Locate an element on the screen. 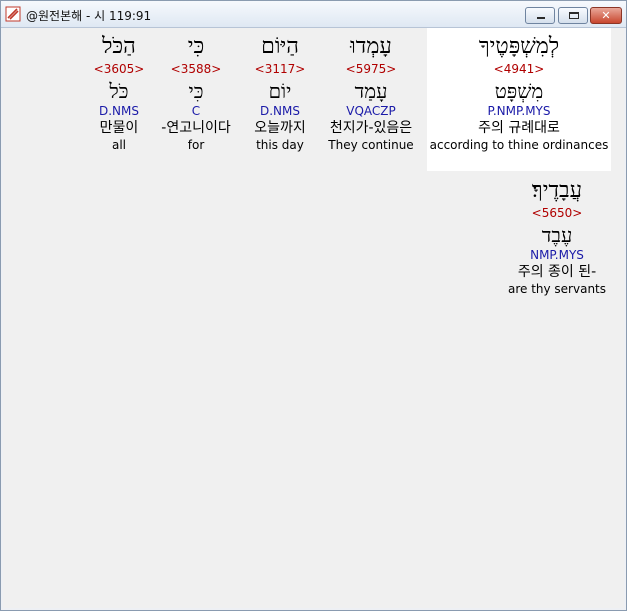 The image size is (627, 611). hebrew-word: עֲבָדֶיךָ׃ is located at coordinates (557, 190).